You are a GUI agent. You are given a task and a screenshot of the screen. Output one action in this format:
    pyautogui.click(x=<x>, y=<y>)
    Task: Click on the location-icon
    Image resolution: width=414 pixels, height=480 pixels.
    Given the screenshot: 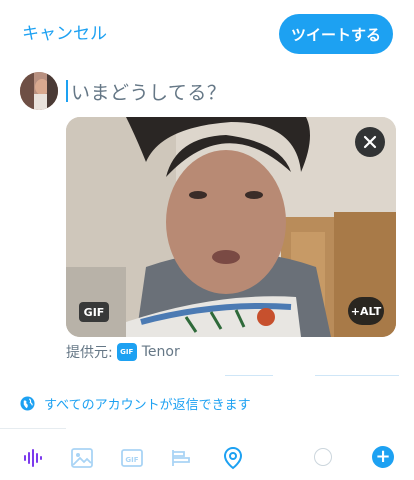 What is the action you would take?
    pyautogui.click(x=233, y=458)
    